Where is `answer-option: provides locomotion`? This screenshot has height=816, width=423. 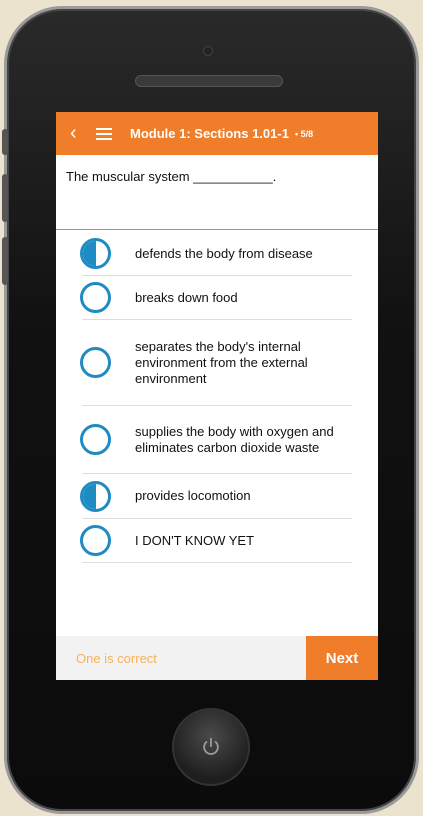 answer-option: provides locomotion is located at coordinates (216, 496).